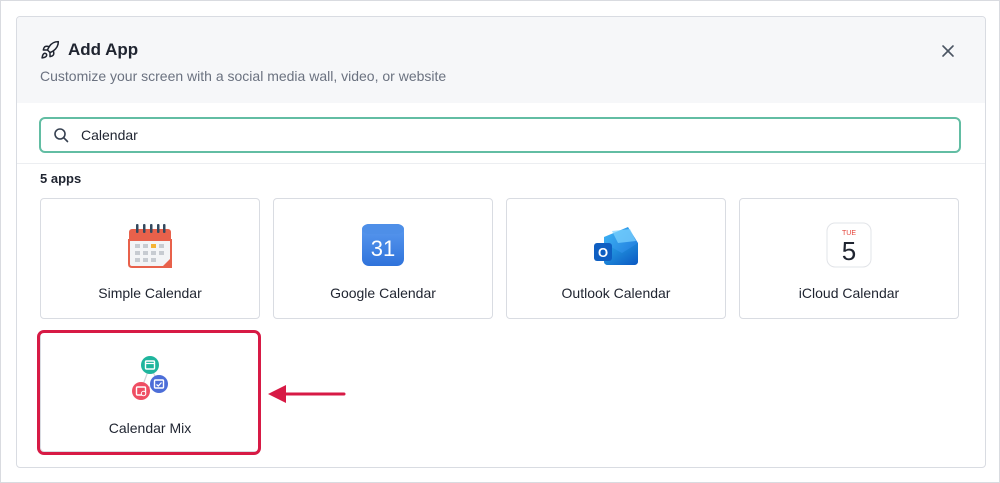 The image size is (1000, 483). I want to click on simple-calendar-icon, so click(150, 246).